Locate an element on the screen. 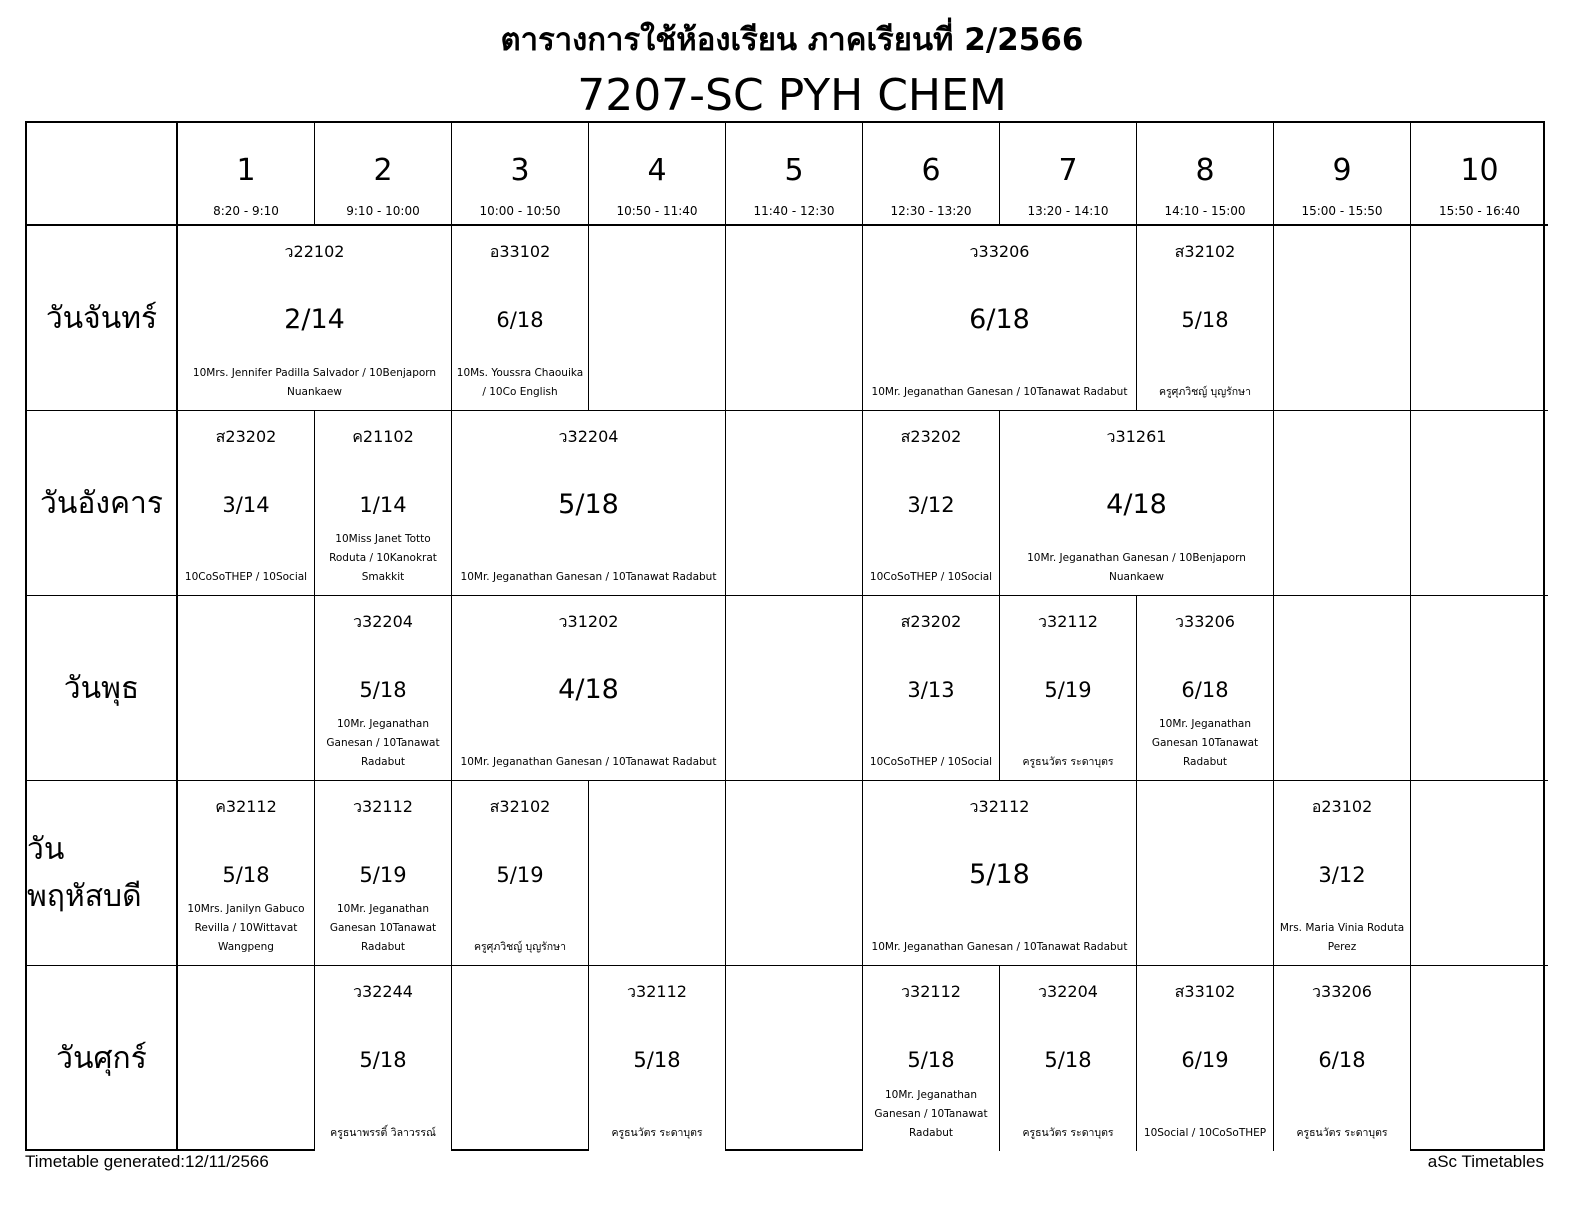 The height and width of the screenshot is (1224, 1584). lesson-subject: ว22102 is located at coordinates (314, 251).